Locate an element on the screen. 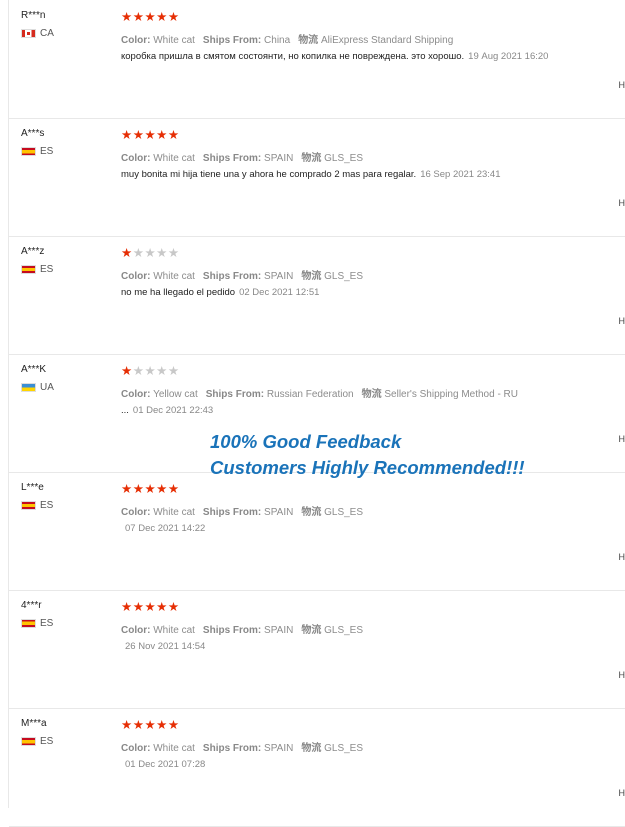  review-content: 07 Dec 2021 14:22 is located at coordinates (163, 528).